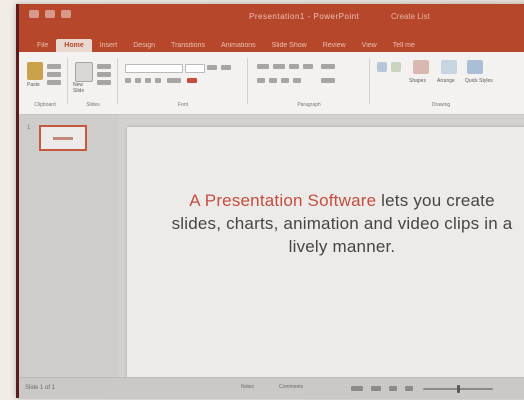  What do you see at coordinates (449, 67) in the screenshot?
I see `arrange-button` at bounding box center [449, 67].